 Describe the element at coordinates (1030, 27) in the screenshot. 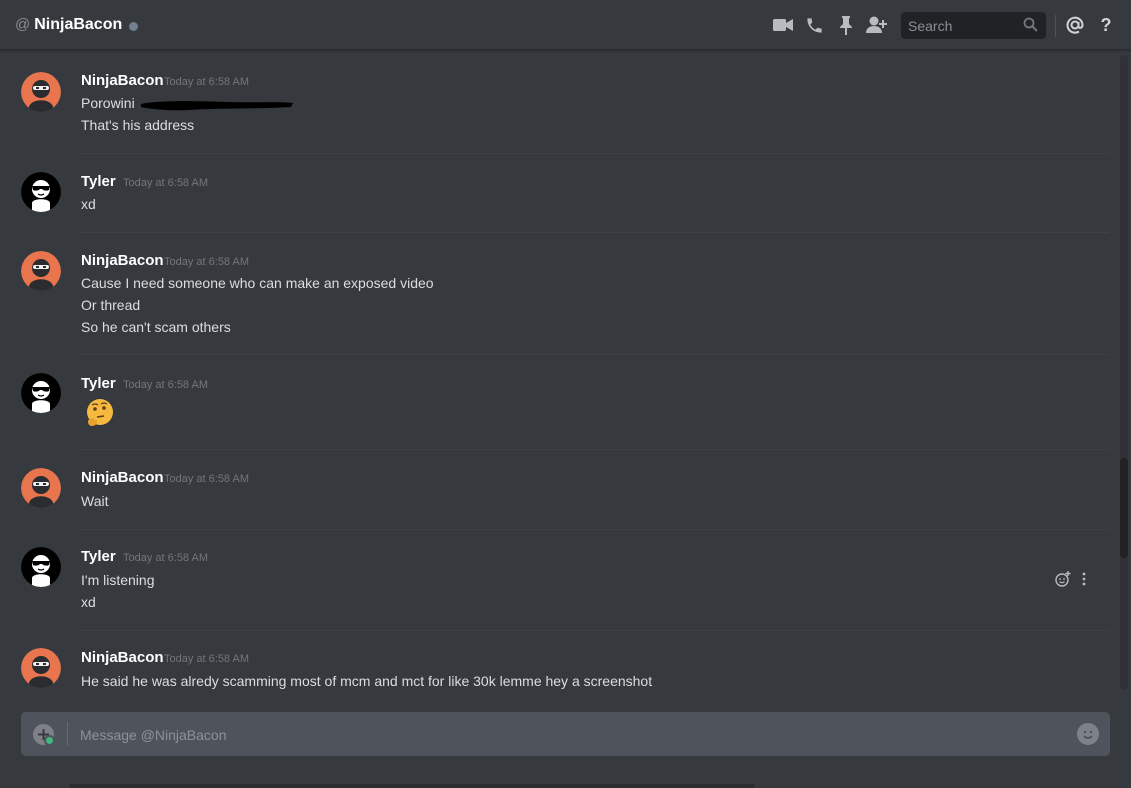

I see `search-icon` at that location.